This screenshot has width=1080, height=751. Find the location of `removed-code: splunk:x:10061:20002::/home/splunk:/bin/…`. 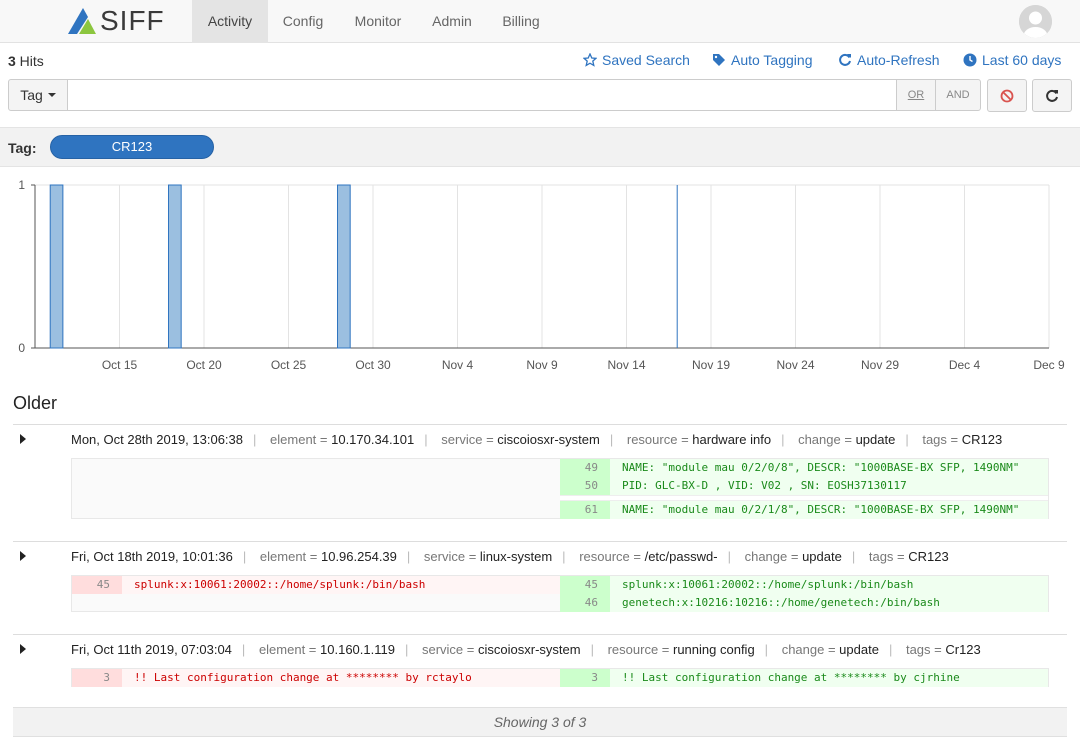

removed-code: splunk:x:10061:20002::/home/splunk:/bin/… is located at coordinates (280, 584).